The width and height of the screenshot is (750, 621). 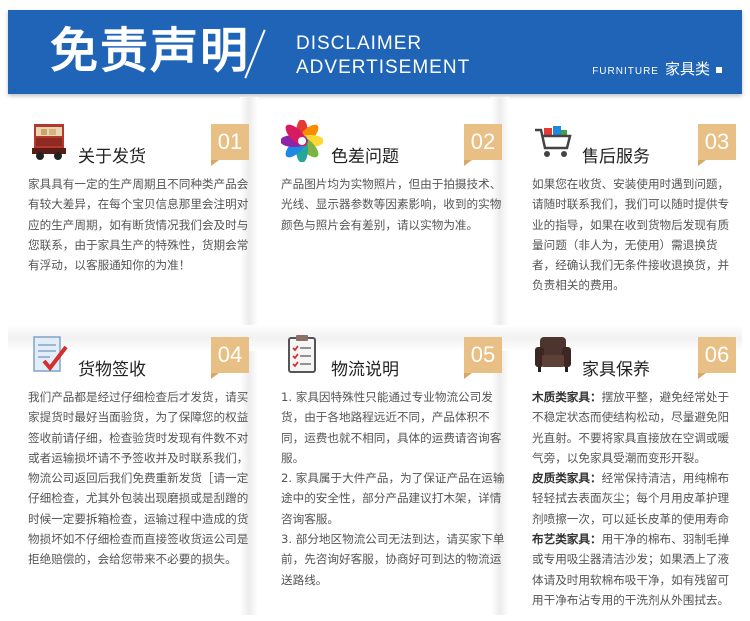 I want to click on english-subtitle: DISCLAIMER ADVERTISEMENT, so click(x=383, y=56).